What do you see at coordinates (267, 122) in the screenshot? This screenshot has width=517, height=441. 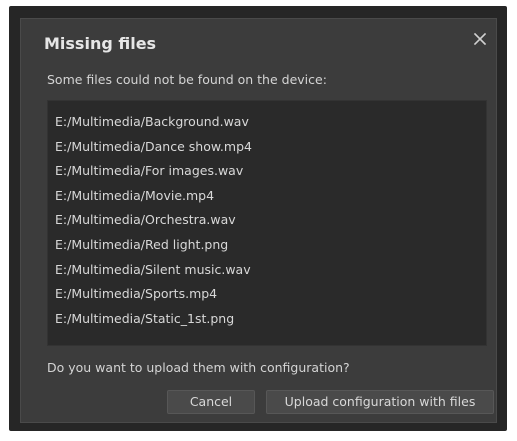 I see `file-list-item: E:/Multimedia/Background.wav` at bounding box center [267, 122].